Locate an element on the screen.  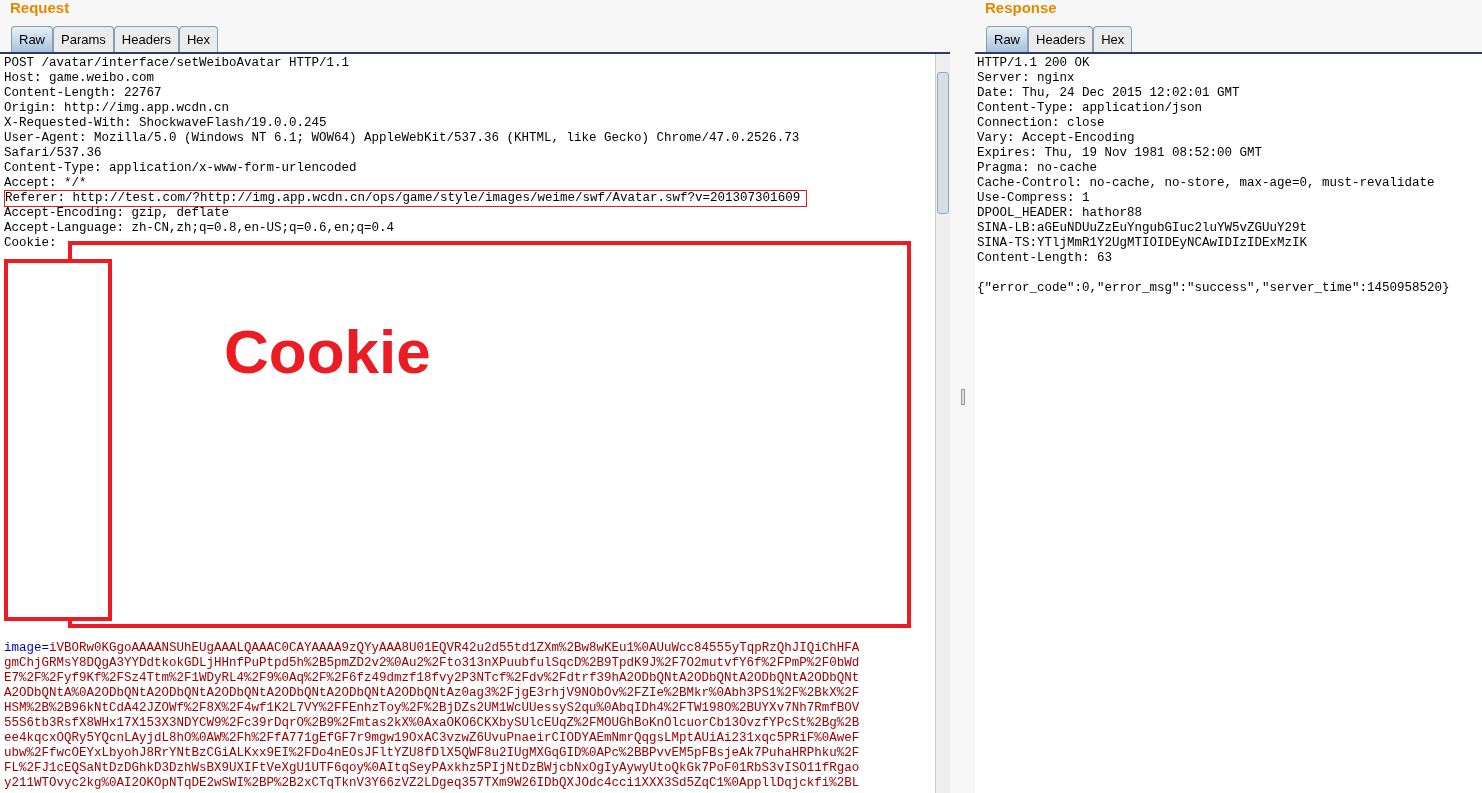
header-line: User-Agent: Mozilla/5.0 (Windows NT 6.1; WOW64) AppleWebKit/537.36 (KHTML, like Gecko) Chrome/47.0.2526.73 is located at coordinates (402, 138).